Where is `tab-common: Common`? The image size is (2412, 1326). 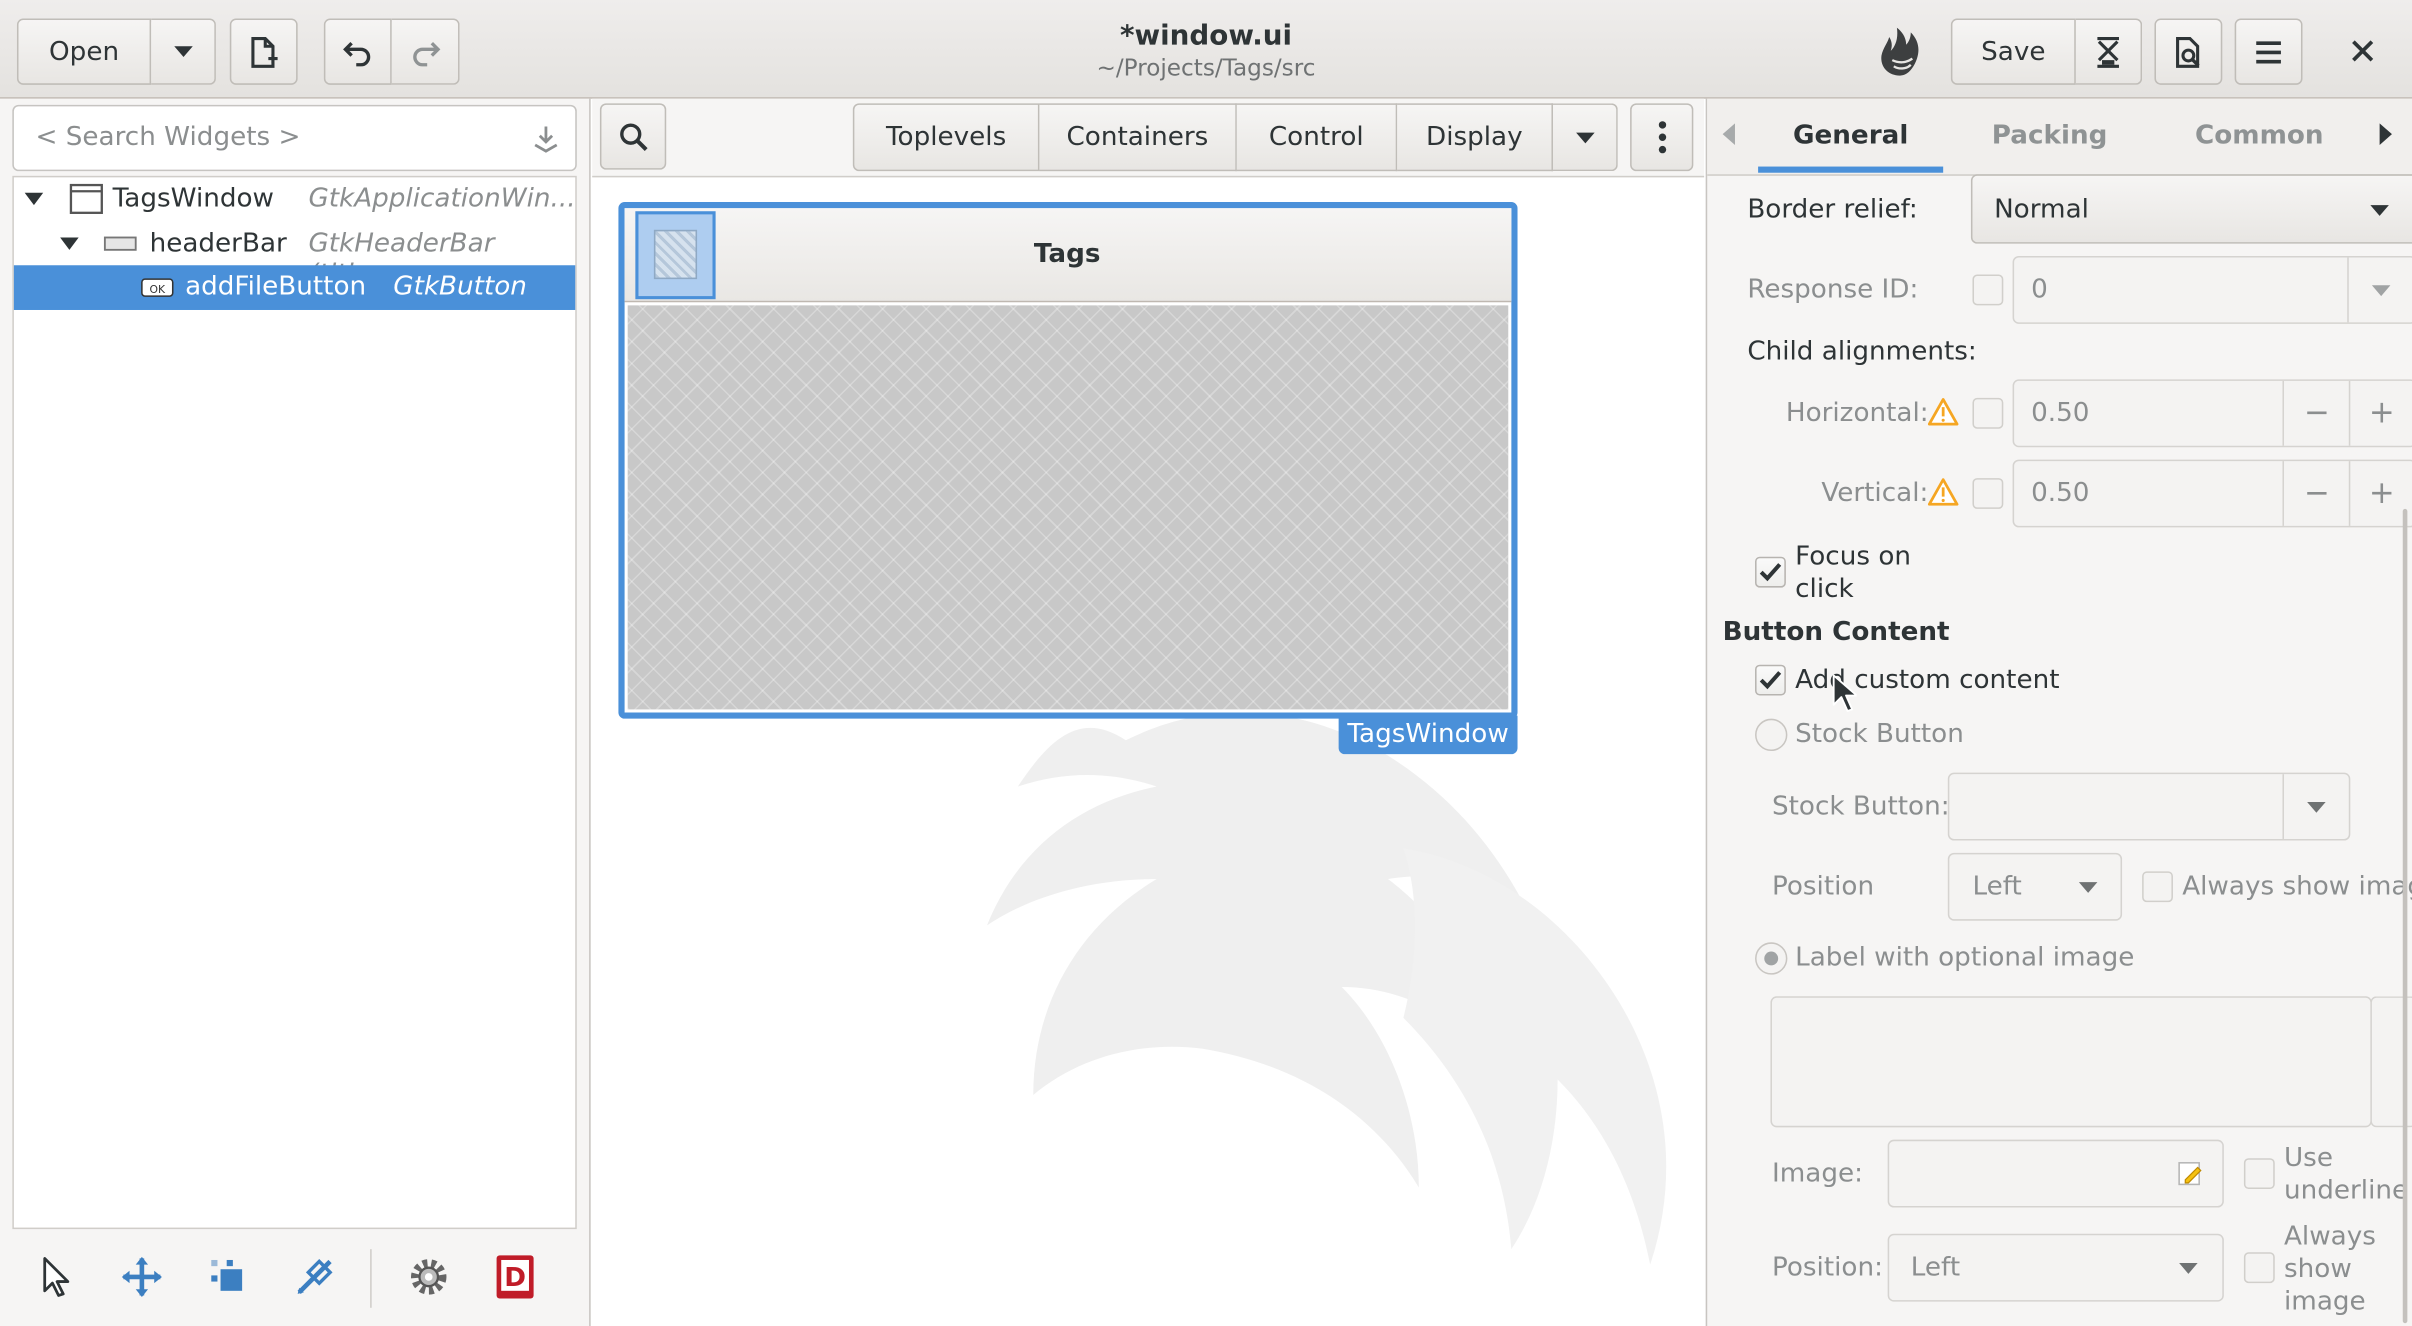 tab-common: Common is located at coordinates (2259, 136).